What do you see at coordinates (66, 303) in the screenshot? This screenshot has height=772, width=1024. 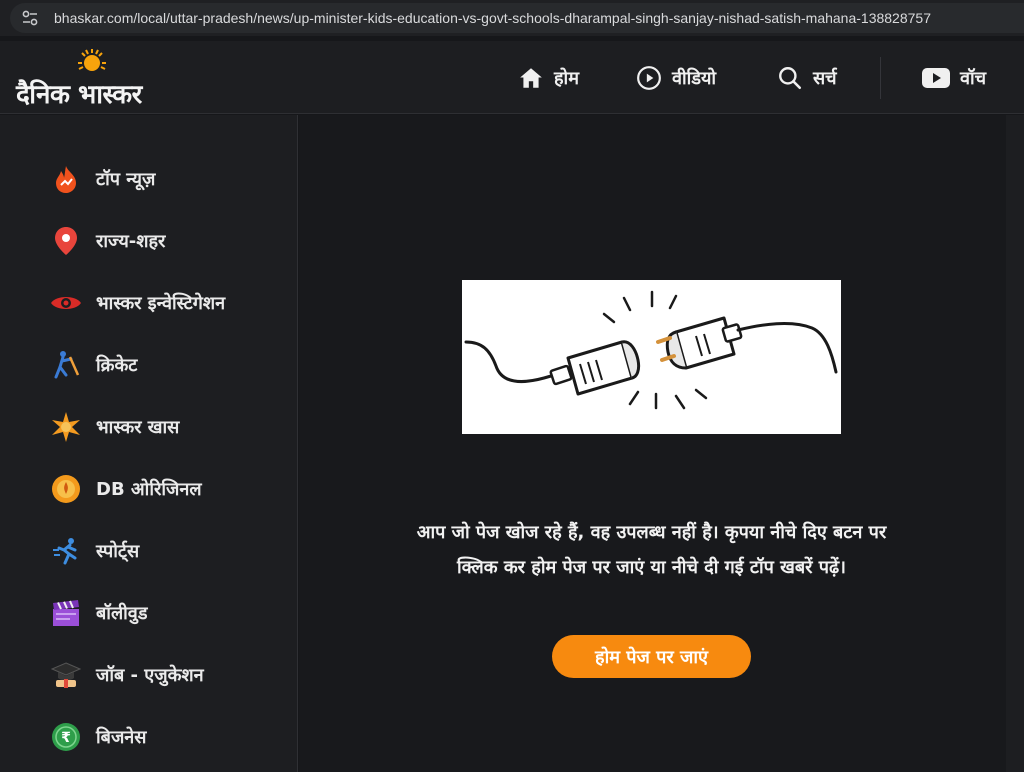 I see `eye-icon` at bounding box center [66, 303].